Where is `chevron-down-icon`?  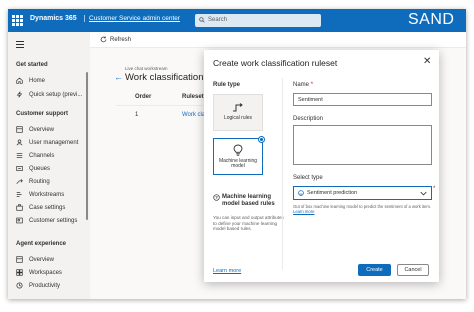 chevron-down-icon is located at coordinates (423, 193).